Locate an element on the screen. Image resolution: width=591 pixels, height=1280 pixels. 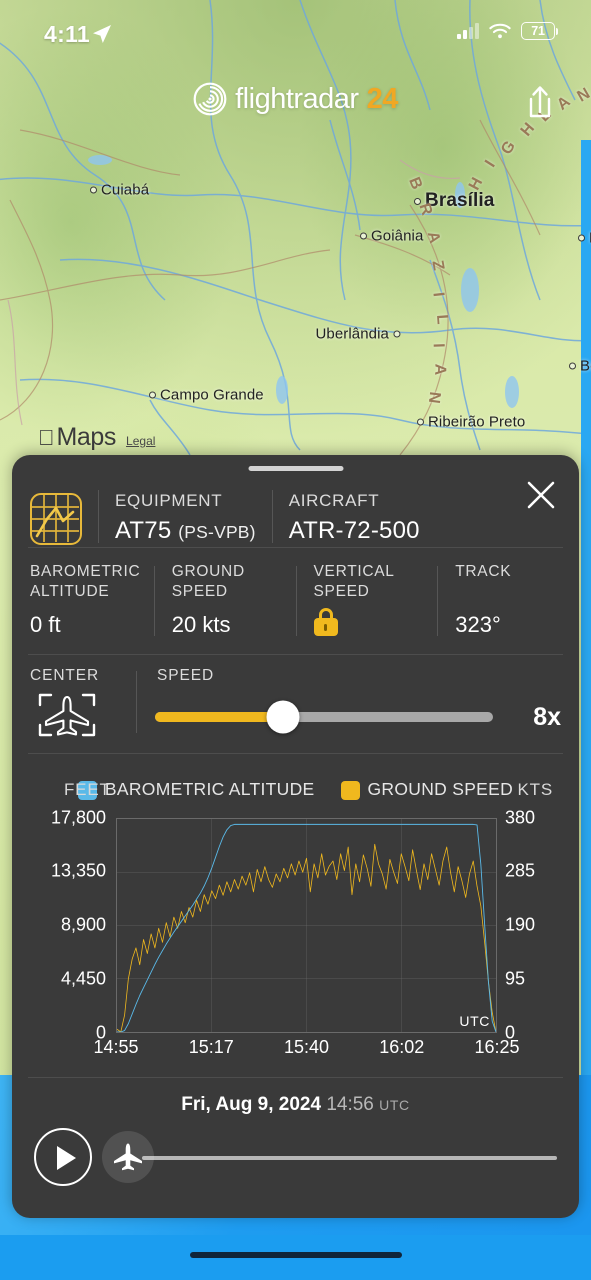
chart-x-axis: 14:55 15:17 15:40 16:02 16:25 is located at coordinates (295, 1050).